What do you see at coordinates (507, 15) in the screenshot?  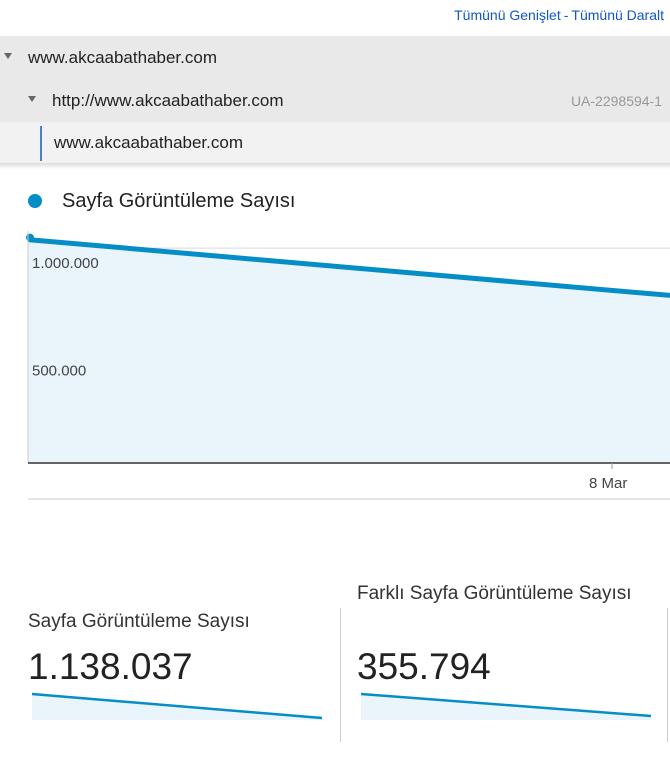 I see `expand-all-link: Tümünü Genişlet` at bounding box center [507, 15].